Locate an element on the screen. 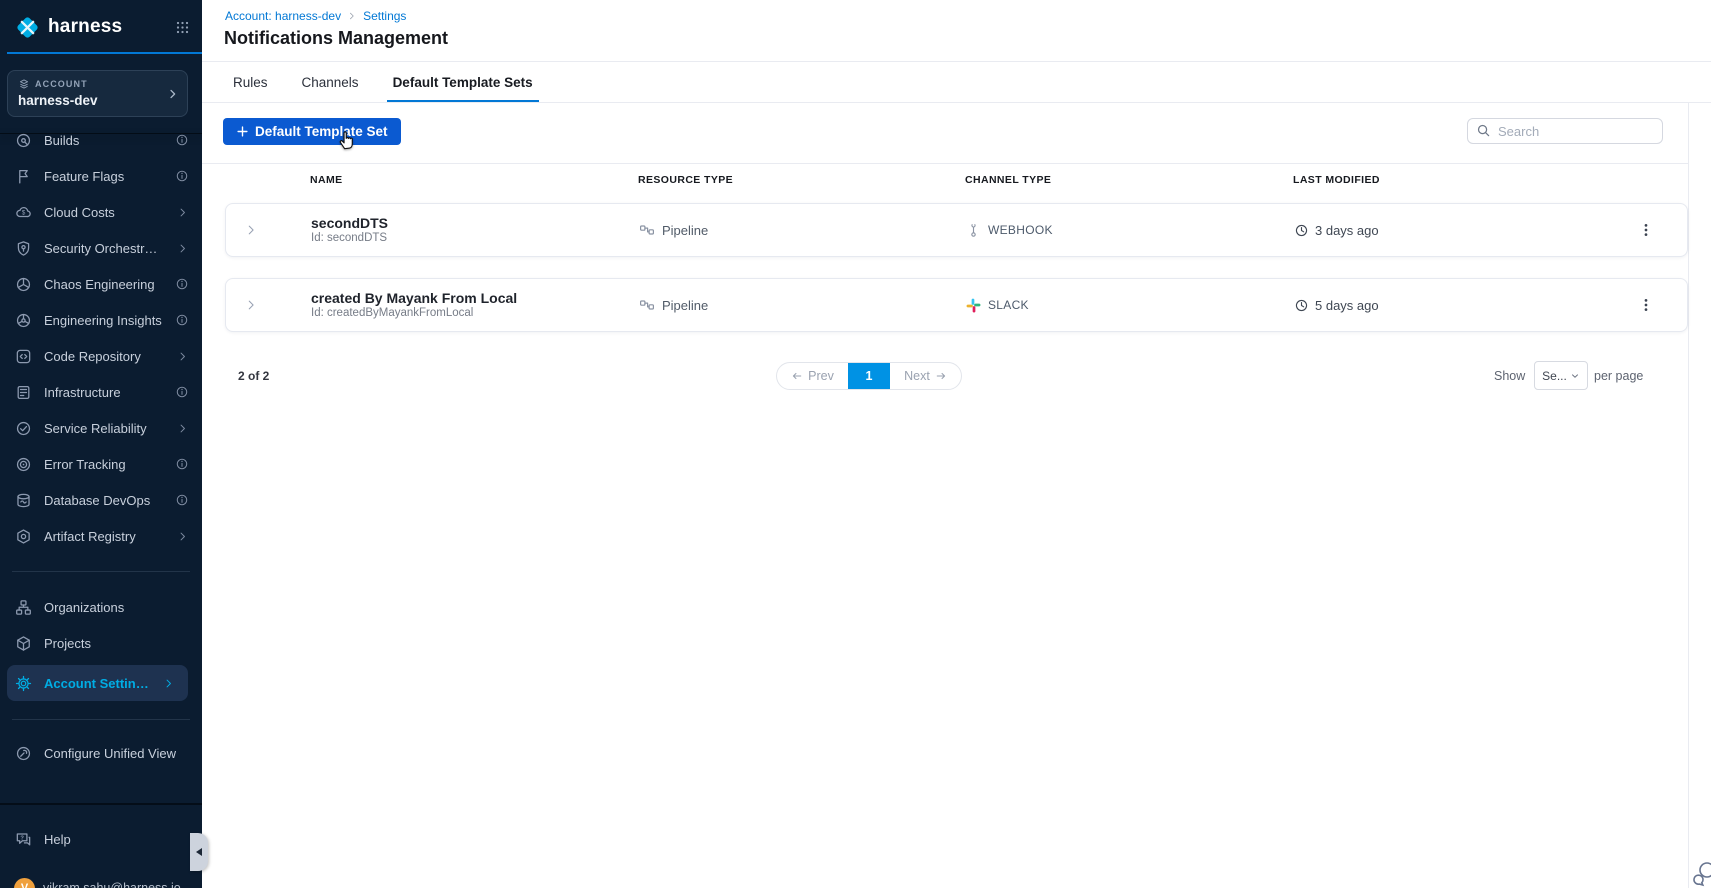 This screenshot has height=888, width=1711. sidebar-item-label: Artifact Registry is located at coordinates (90, 536).